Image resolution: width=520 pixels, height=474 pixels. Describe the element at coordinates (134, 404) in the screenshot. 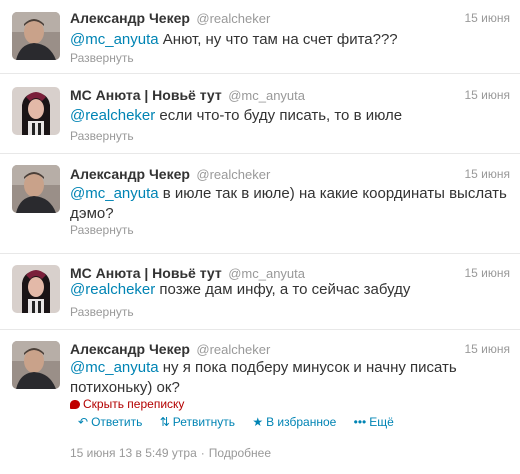

I see `hide-conversation-label: Скрыть переписку` at that location.